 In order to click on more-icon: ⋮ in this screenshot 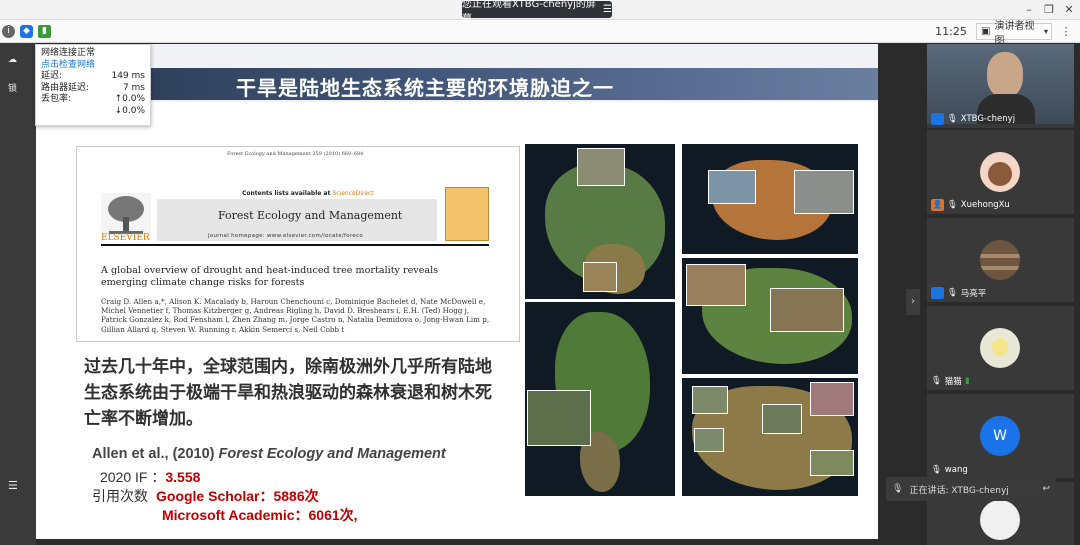, I will do `click(1066, 31)`.